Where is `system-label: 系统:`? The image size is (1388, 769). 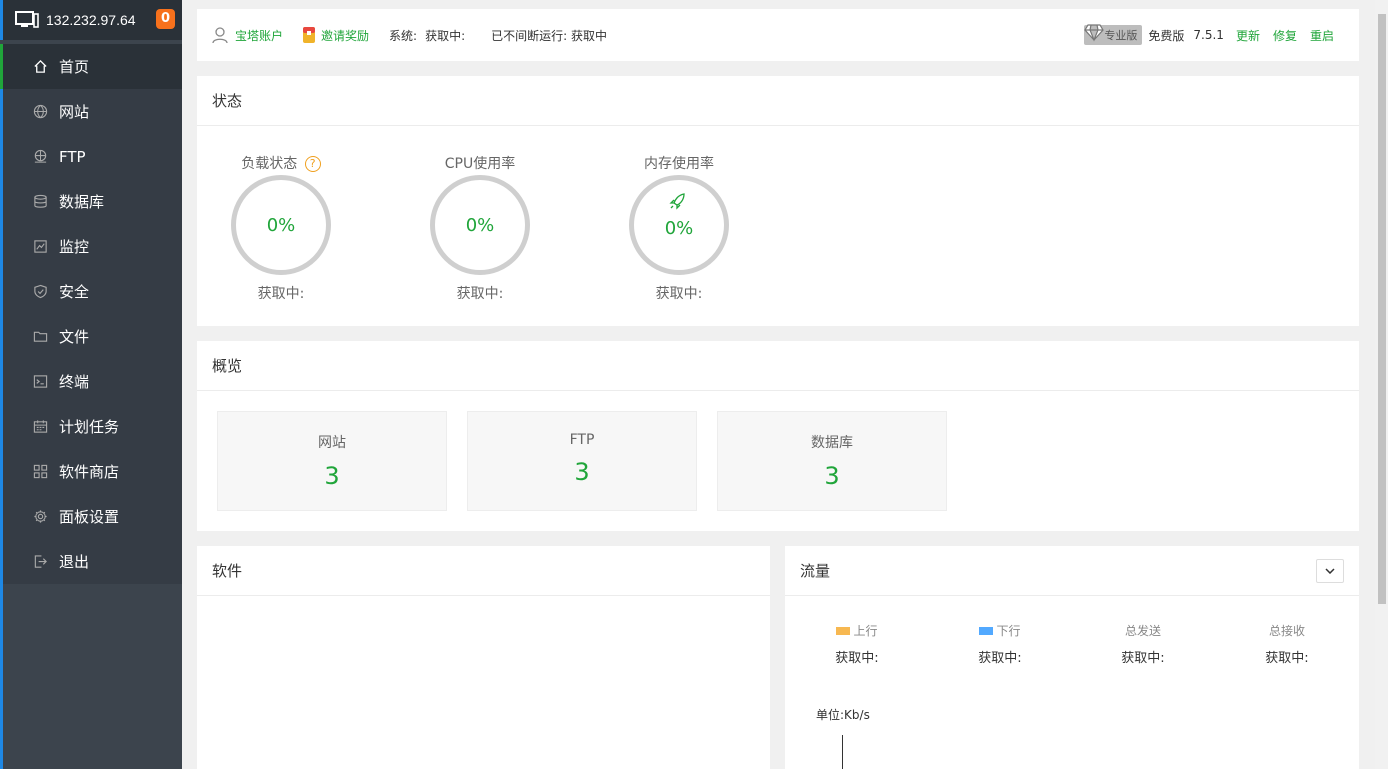 system-label: 系统: is located at coordinates (403, 35).